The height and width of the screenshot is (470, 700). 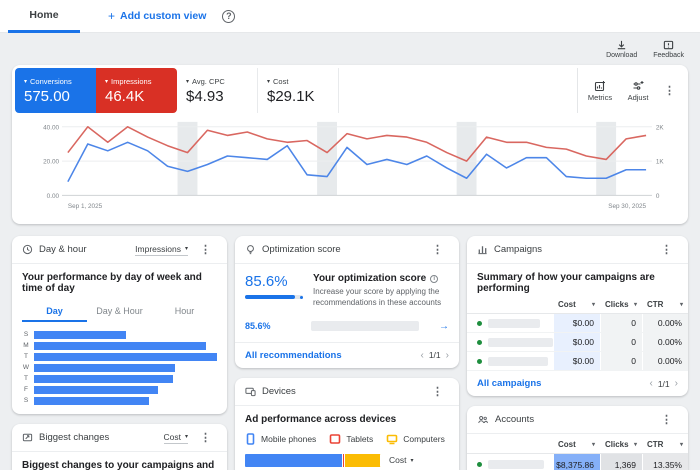 What do you see at coordinates (229, 16) in the screenshot?
I see `help-icon: ?` at bounding box center [229, 16].